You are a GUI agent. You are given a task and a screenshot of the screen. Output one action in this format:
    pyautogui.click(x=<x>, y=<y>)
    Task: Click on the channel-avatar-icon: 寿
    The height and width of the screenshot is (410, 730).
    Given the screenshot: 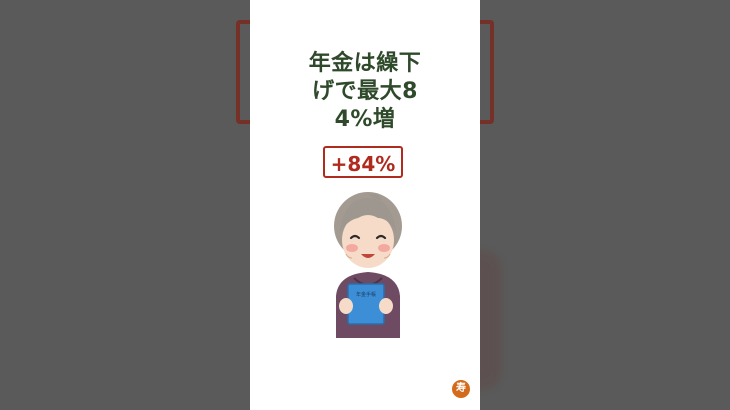 What is the action you would take?
    pyautogui.click(x=461, y=389)
    